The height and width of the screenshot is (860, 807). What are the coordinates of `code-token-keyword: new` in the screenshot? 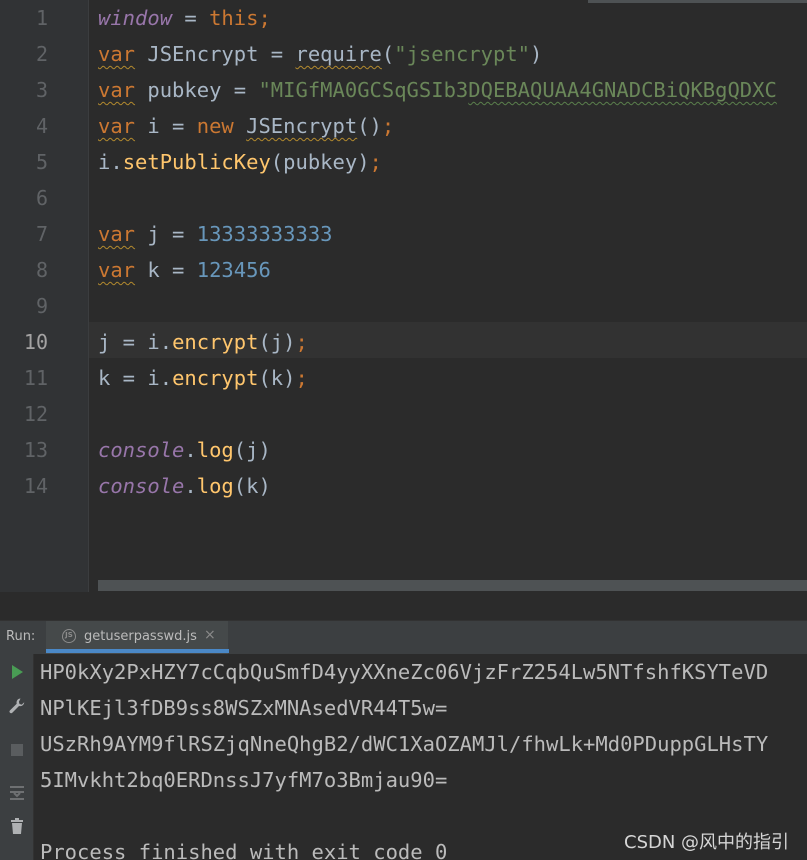 It's located at (215, 126).